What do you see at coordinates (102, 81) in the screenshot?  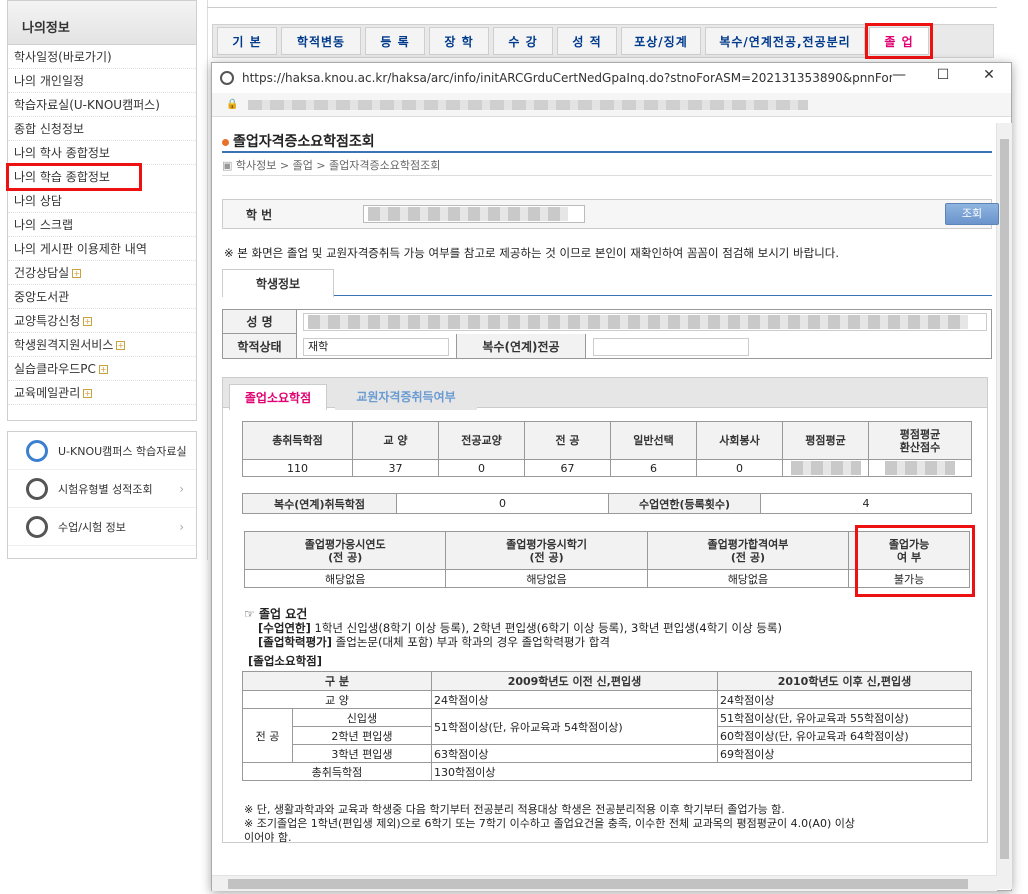 I see `sidebar-item: 나의 개인일정` at bounding box center [102, 81].